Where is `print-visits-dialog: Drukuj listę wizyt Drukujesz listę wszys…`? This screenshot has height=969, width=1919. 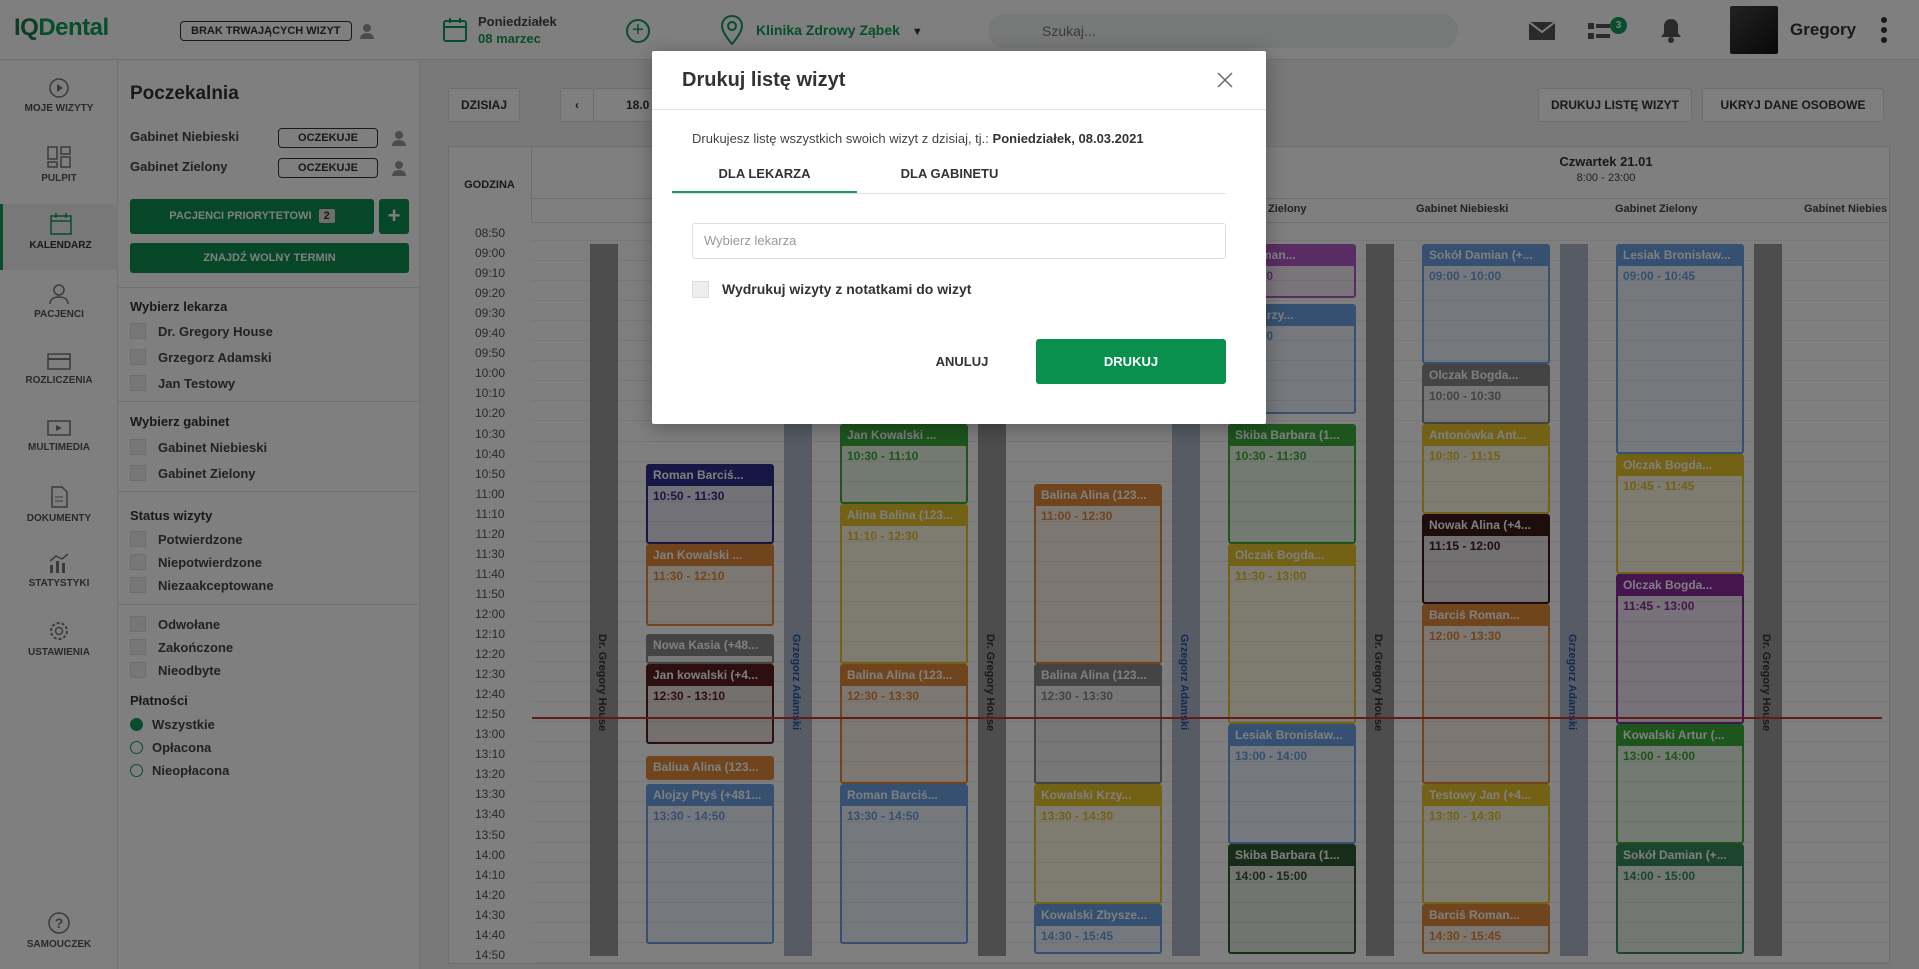 print-visits-dialog: Drukuj listę wizyt Drukujesz listę wszys… is located at coordinates (959, 237).